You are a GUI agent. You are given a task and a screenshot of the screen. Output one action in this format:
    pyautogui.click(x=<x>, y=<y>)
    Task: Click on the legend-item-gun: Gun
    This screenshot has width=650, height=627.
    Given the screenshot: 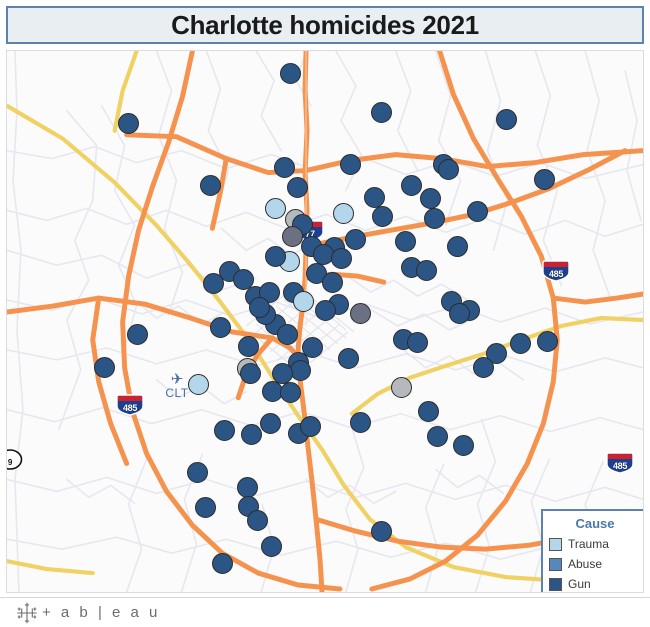 What is the action you would take?
    pyautogui.click(x=595, y=583)
    